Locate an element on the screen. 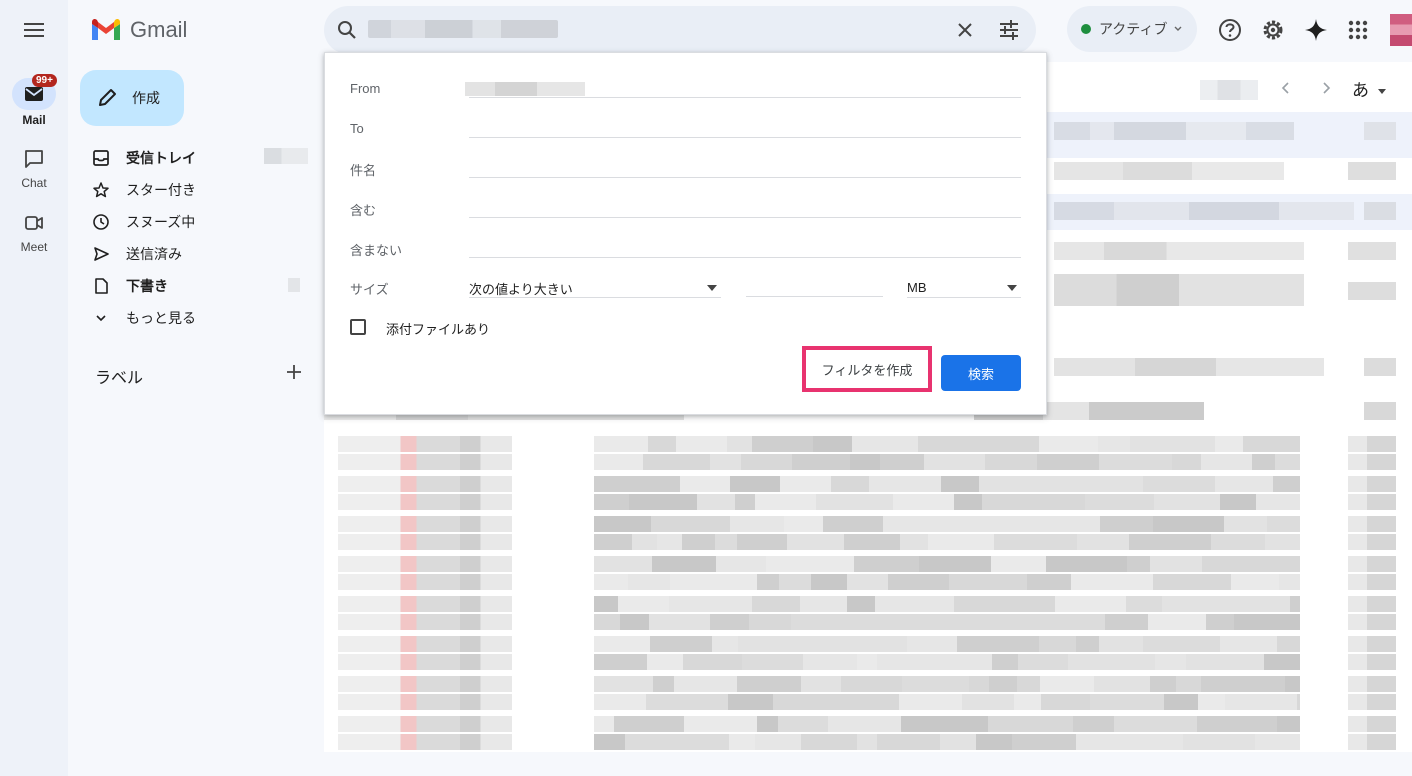 The image size is (1412, 776). status-selector: アクティブ is located at coordinates (1132, 29).